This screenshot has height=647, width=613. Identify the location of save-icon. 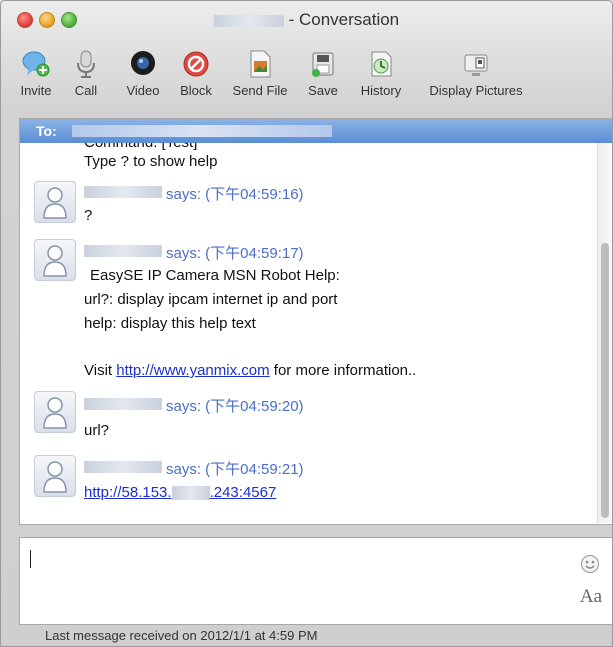
(323, 64).